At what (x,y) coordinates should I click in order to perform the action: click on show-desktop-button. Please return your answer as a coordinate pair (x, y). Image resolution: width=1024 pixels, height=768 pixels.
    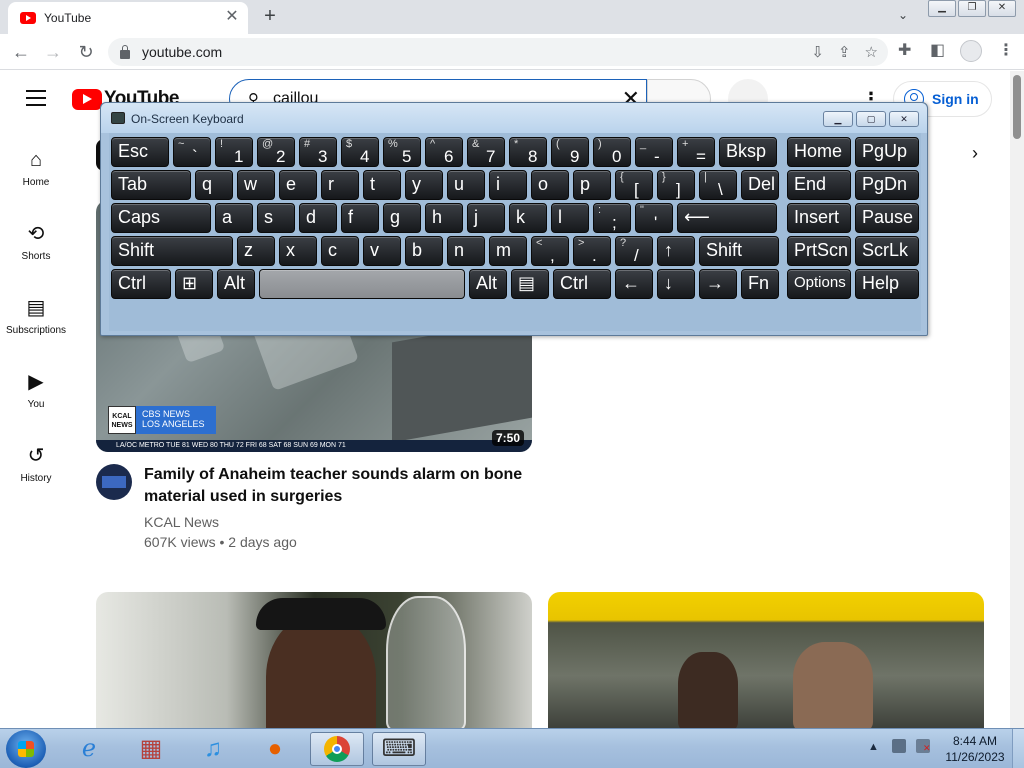
    Looking at the image, I should click on (1018, 748).